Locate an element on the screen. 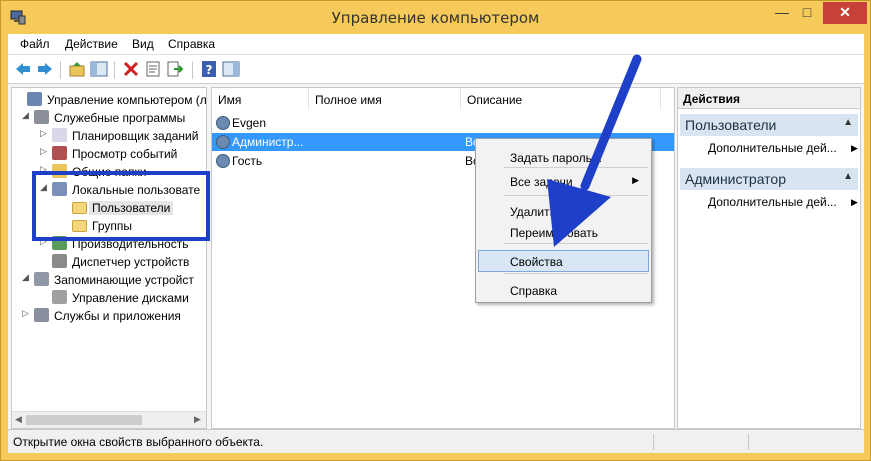  tree-item: ▷ Планировщик заданий is located at coordinates (109, 136).